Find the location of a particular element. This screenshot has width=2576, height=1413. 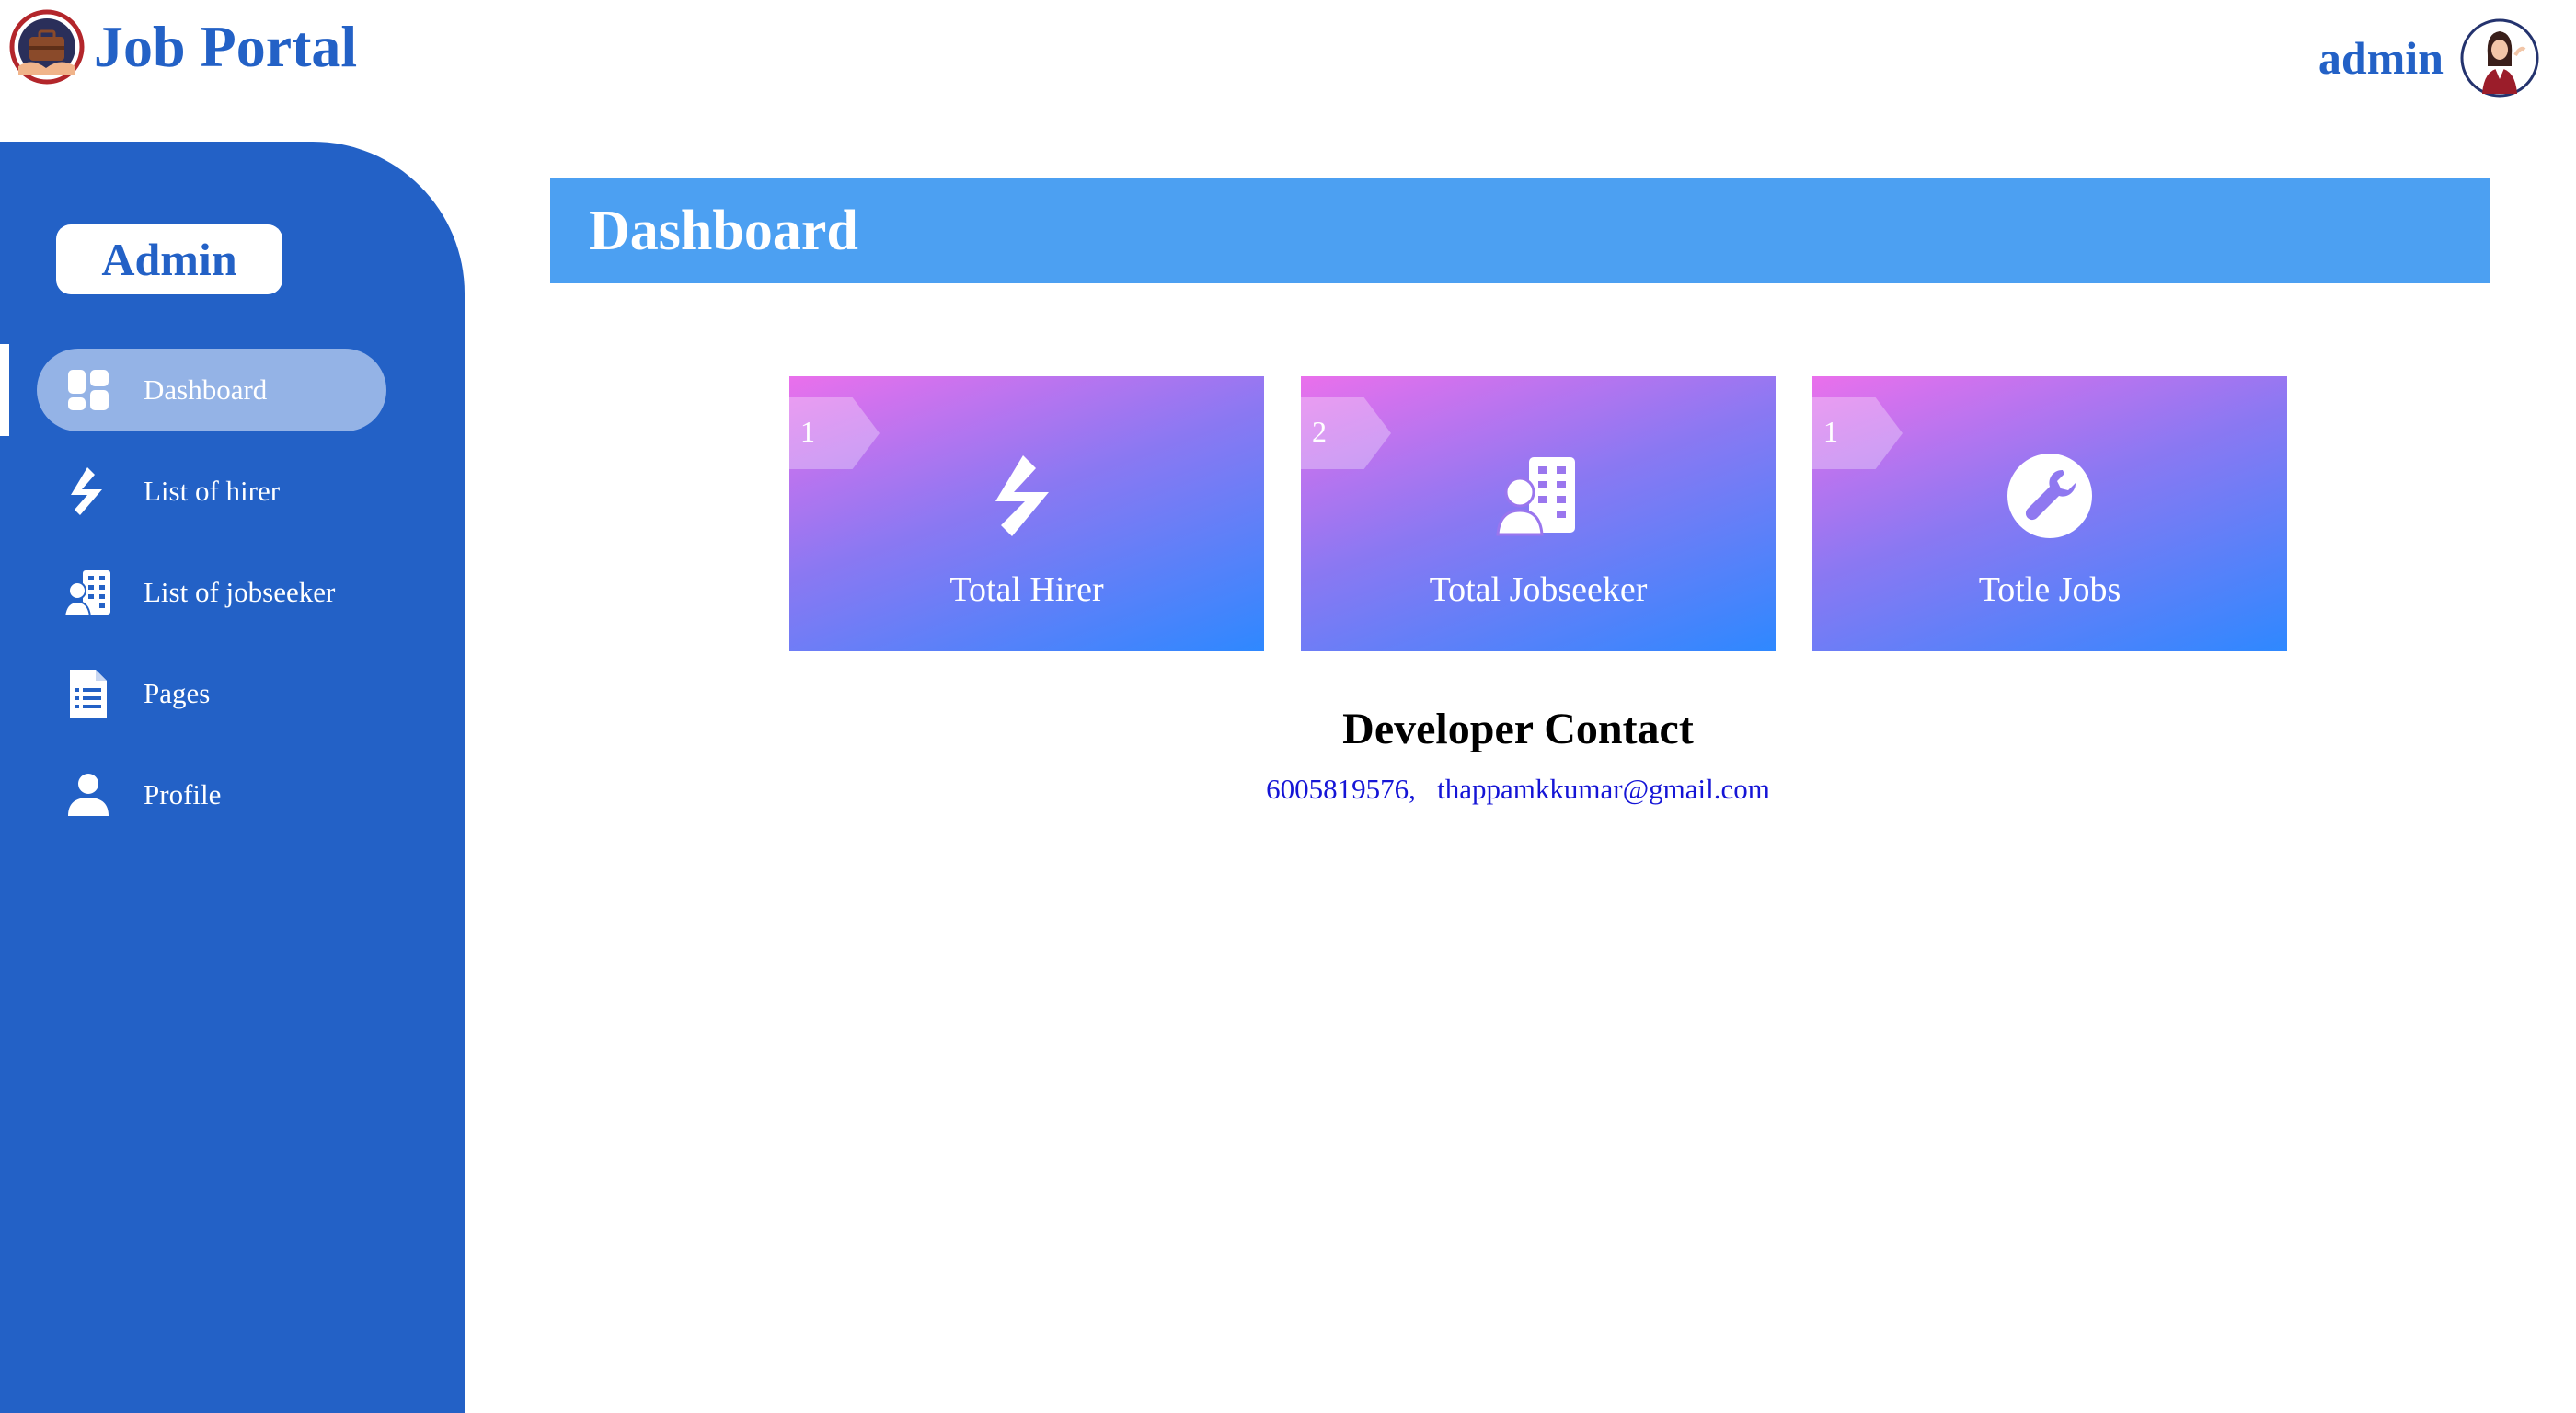

sidebar-item-dashboard: Dashboard is located at coordinates (211, 390).